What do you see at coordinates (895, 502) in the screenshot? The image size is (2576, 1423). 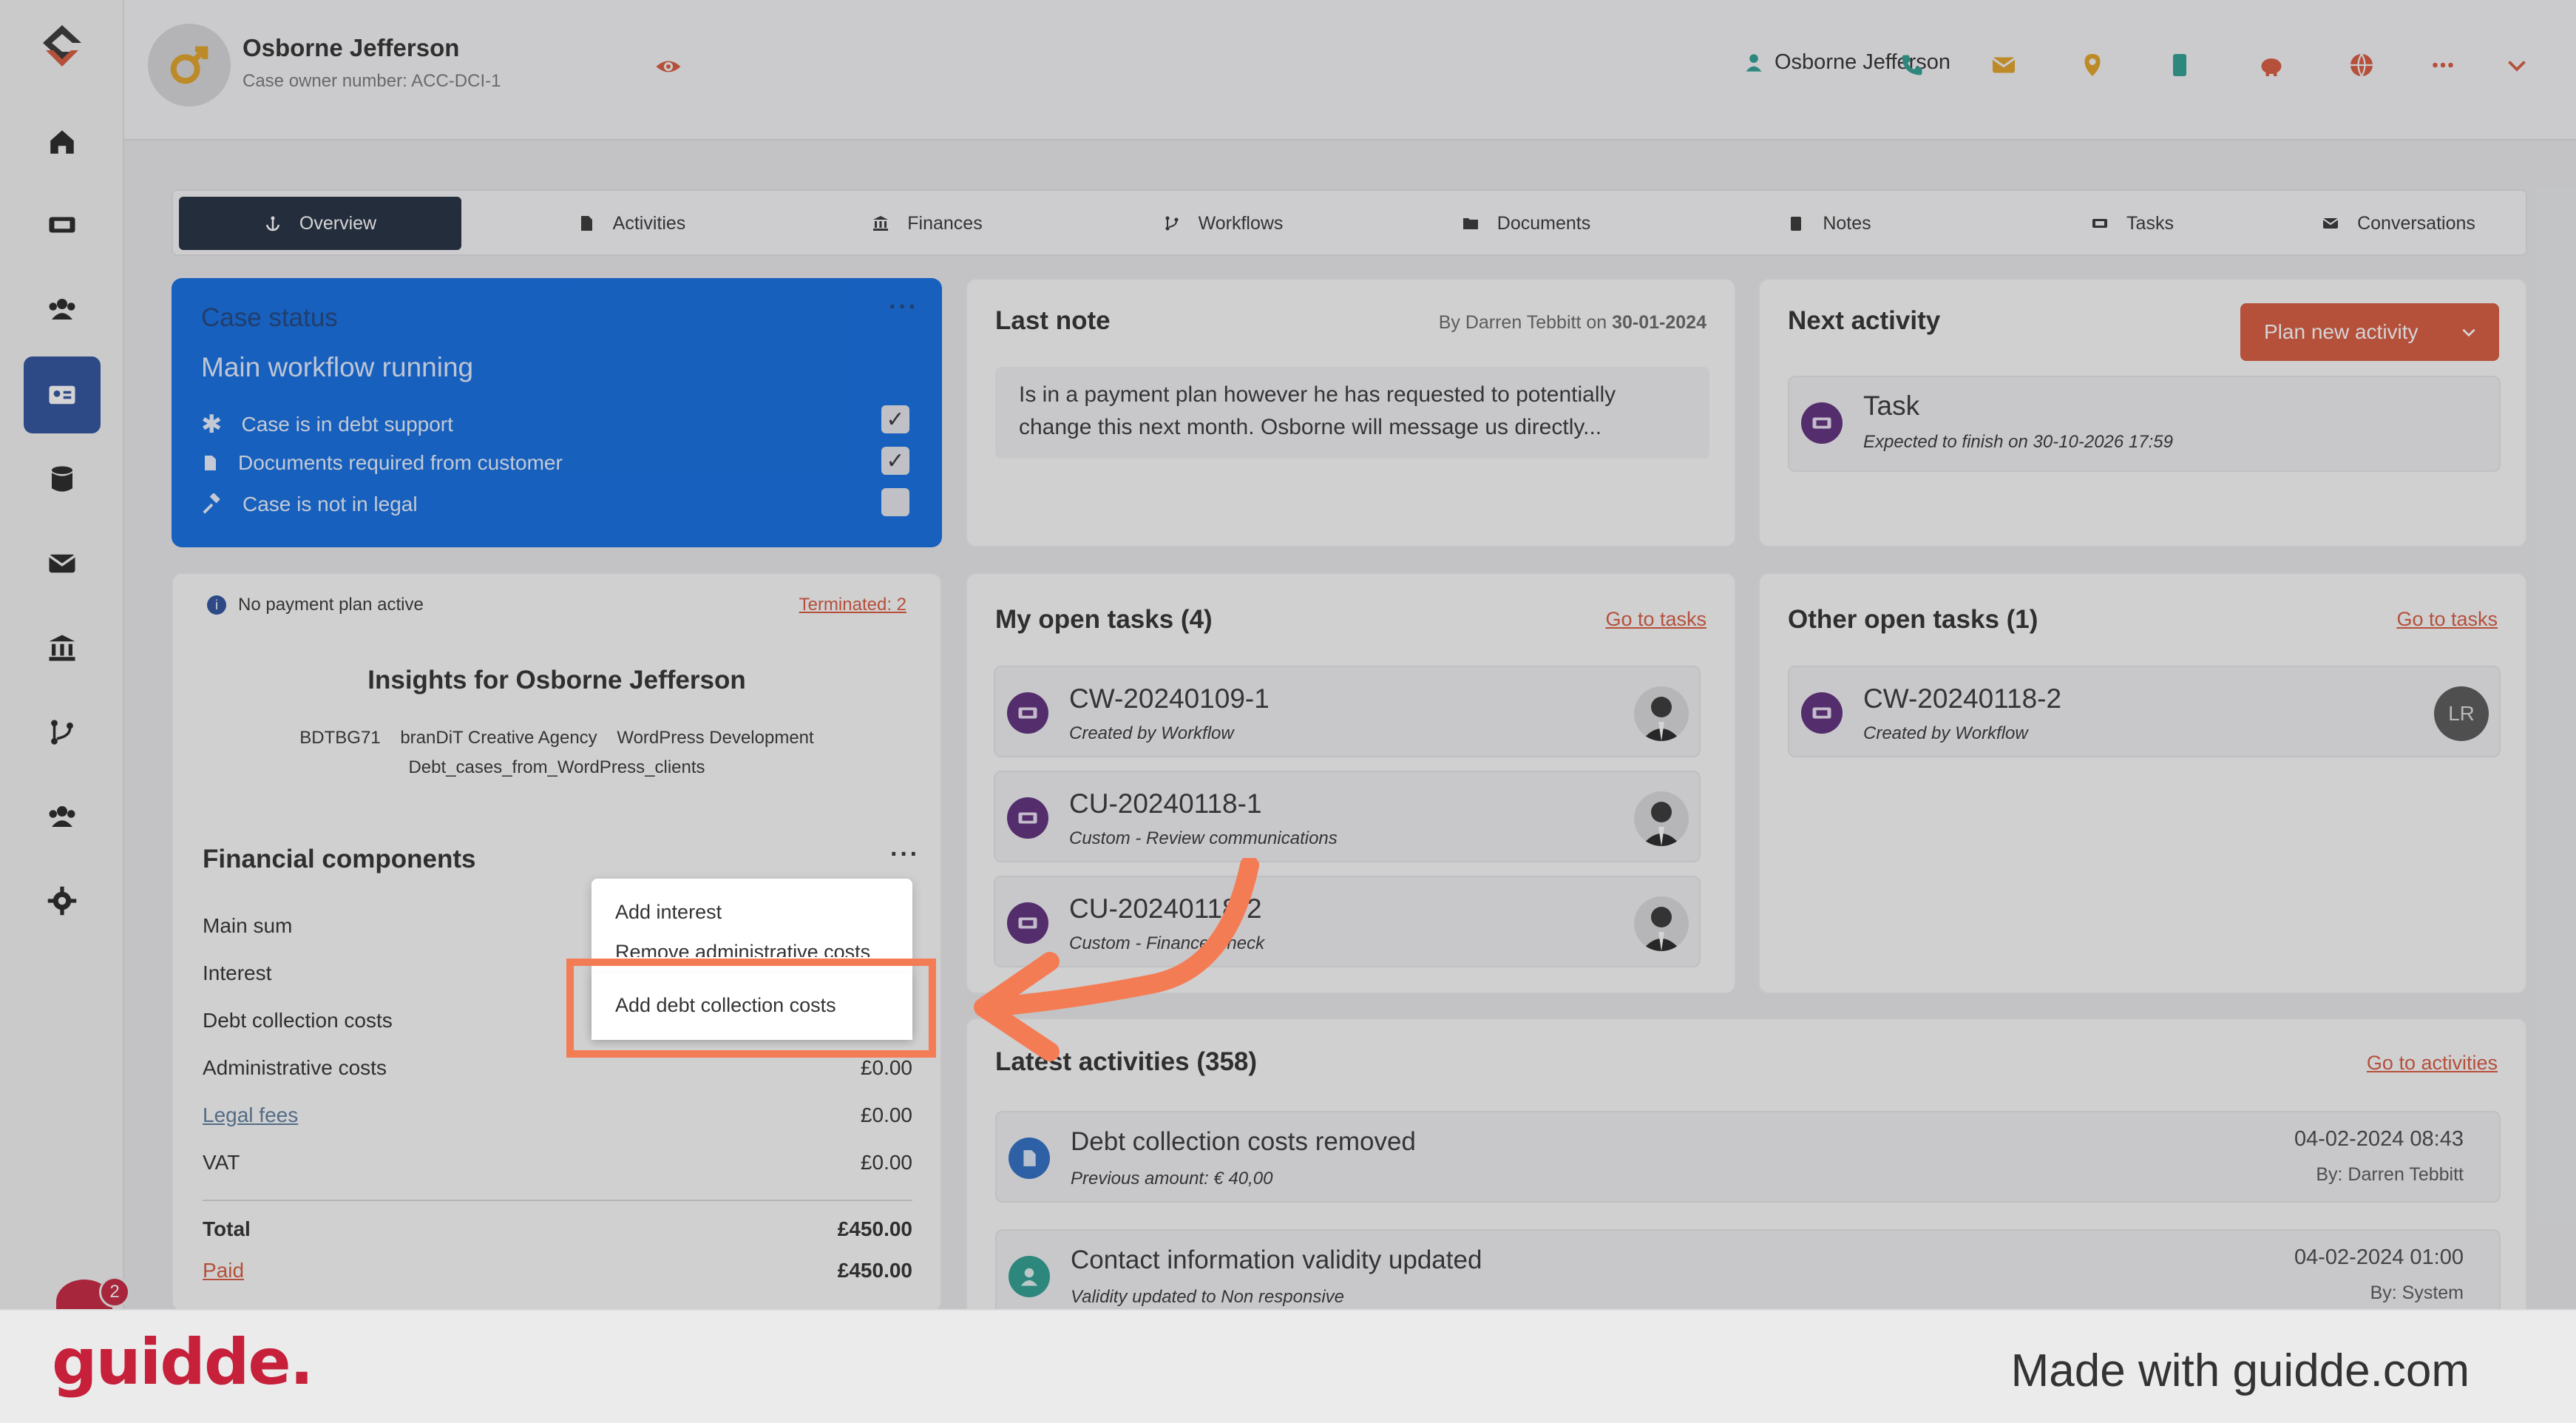 I see `checkbox-not-in-legal` at bounding box center [895, 502].